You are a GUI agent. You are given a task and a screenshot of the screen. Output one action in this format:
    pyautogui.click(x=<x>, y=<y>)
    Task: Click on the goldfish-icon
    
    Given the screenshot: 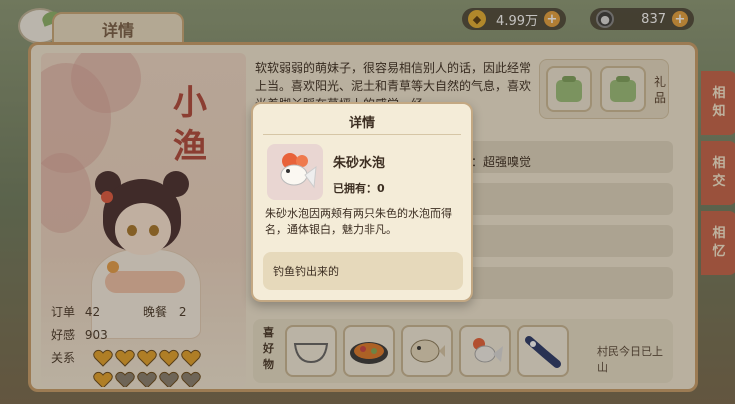 What is the action you would take?
    pyautogui.click(x=295, y=172)
    